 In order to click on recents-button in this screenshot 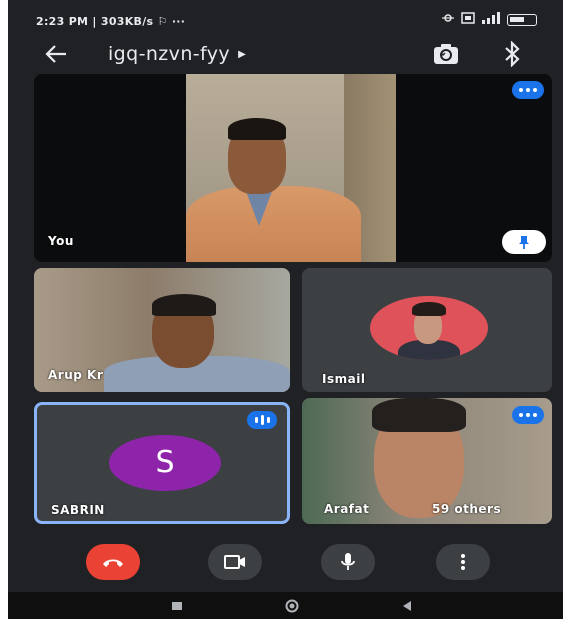, I will do `click(177, 607)`.